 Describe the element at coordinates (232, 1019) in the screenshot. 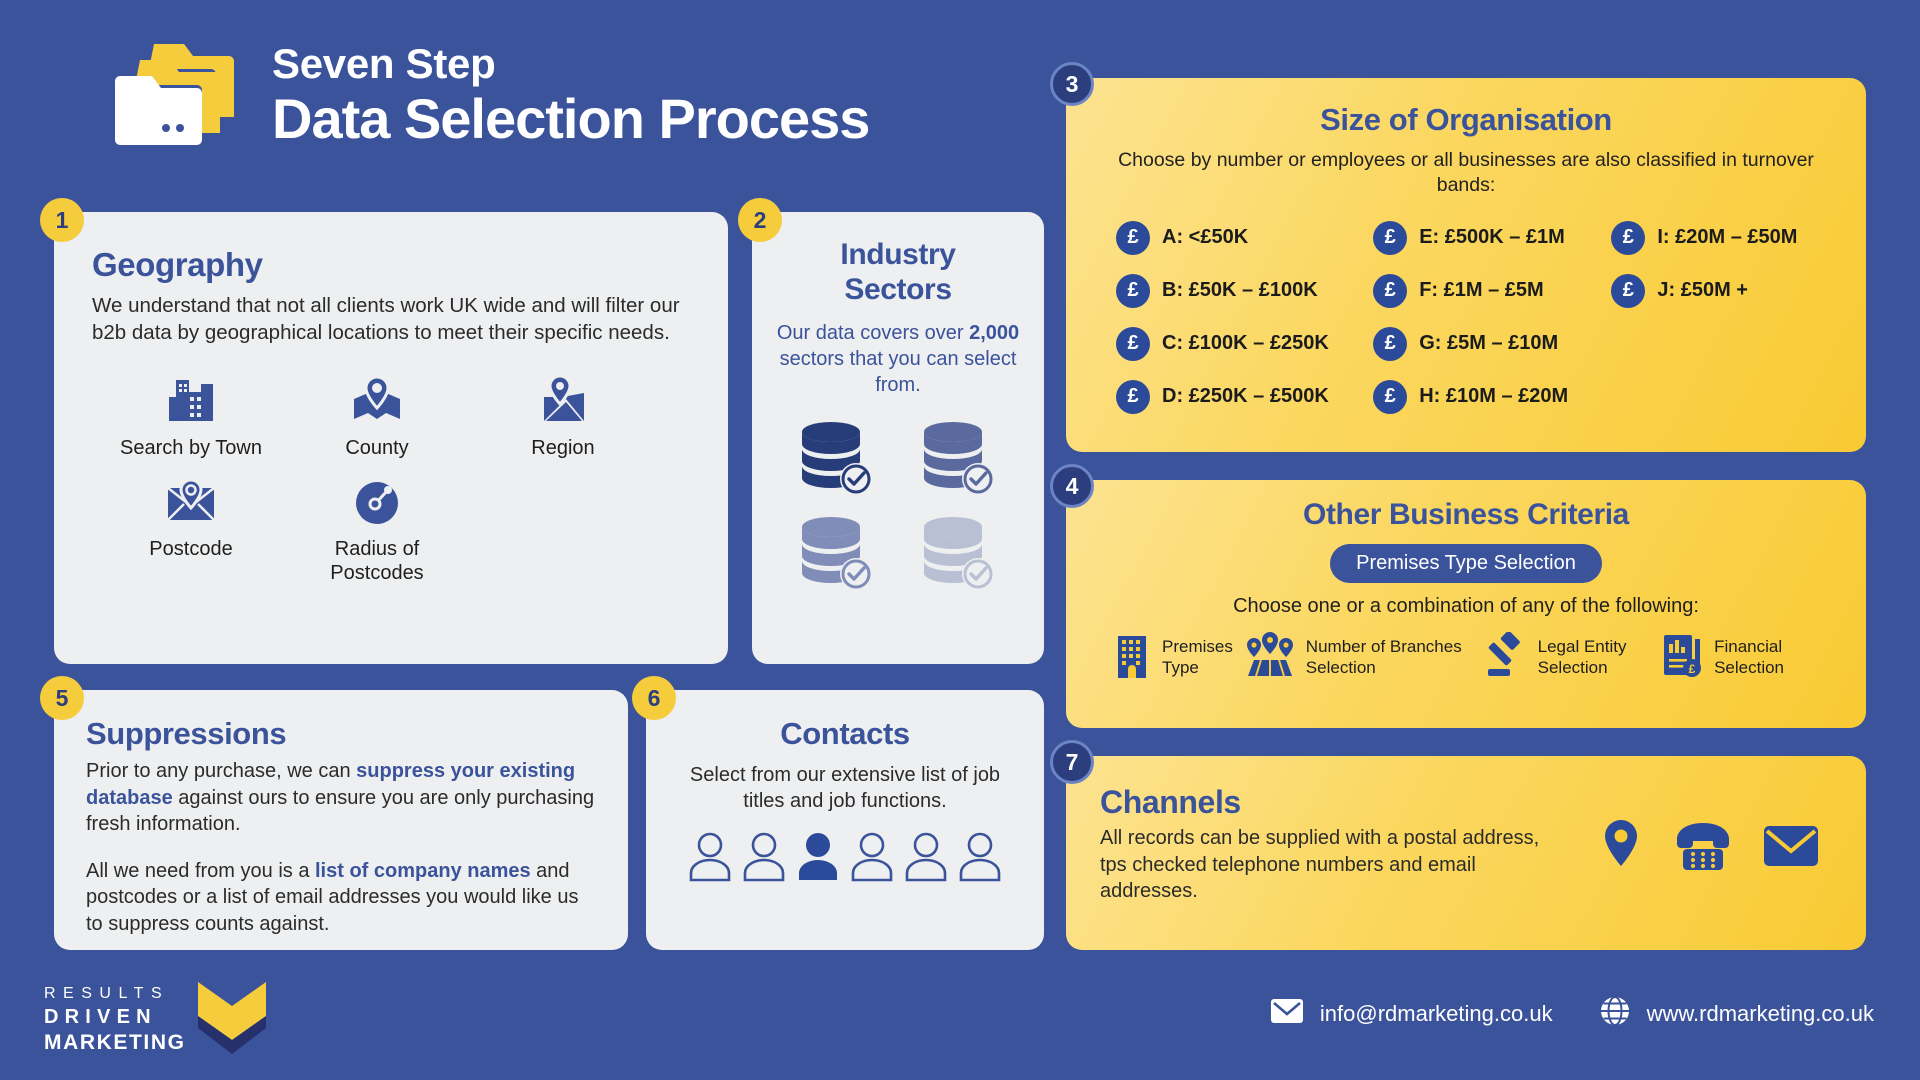

I see `chevron-logo-mark` at that location.